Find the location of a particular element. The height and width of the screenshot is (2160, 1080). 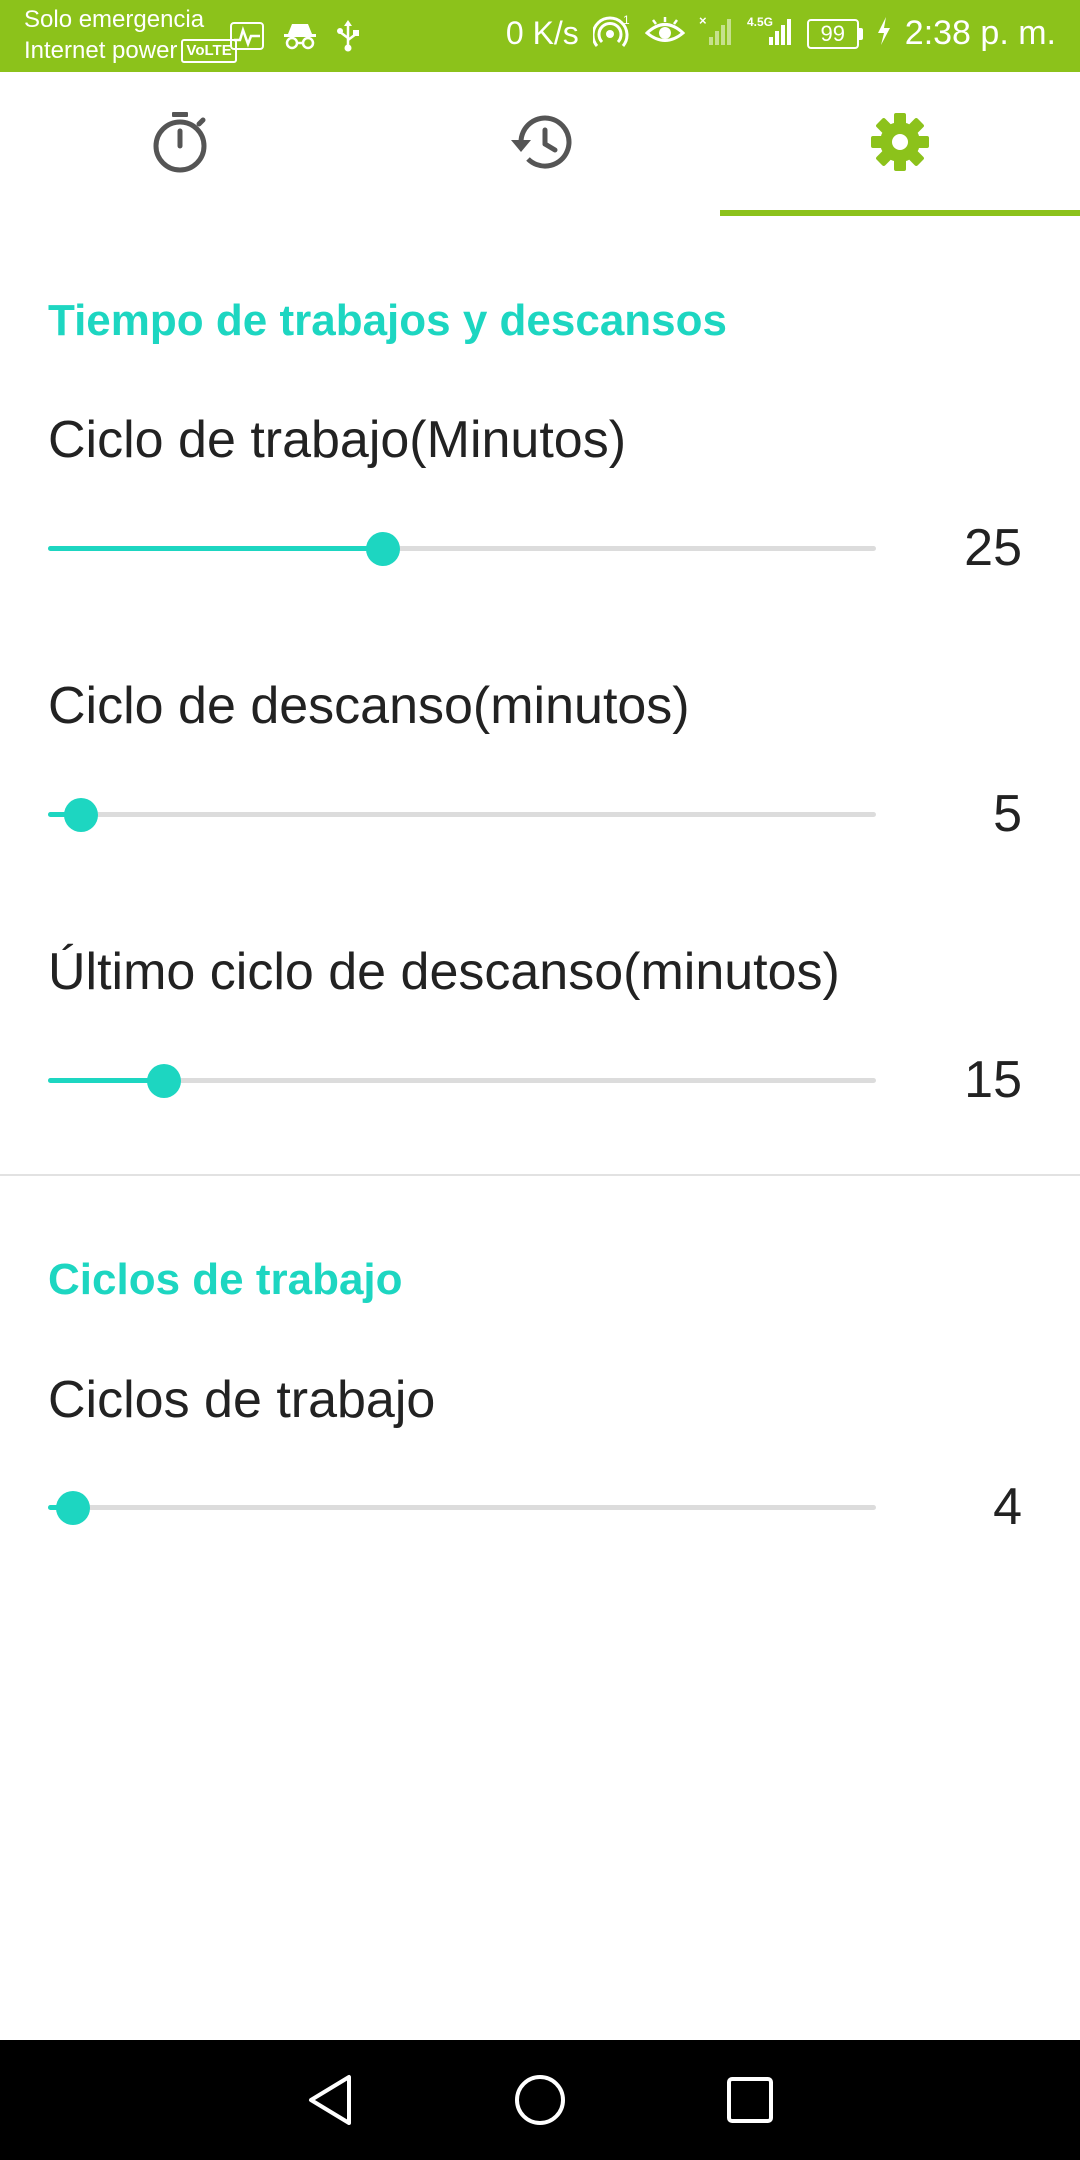

usb-icon is located at coordinates (348, 38).